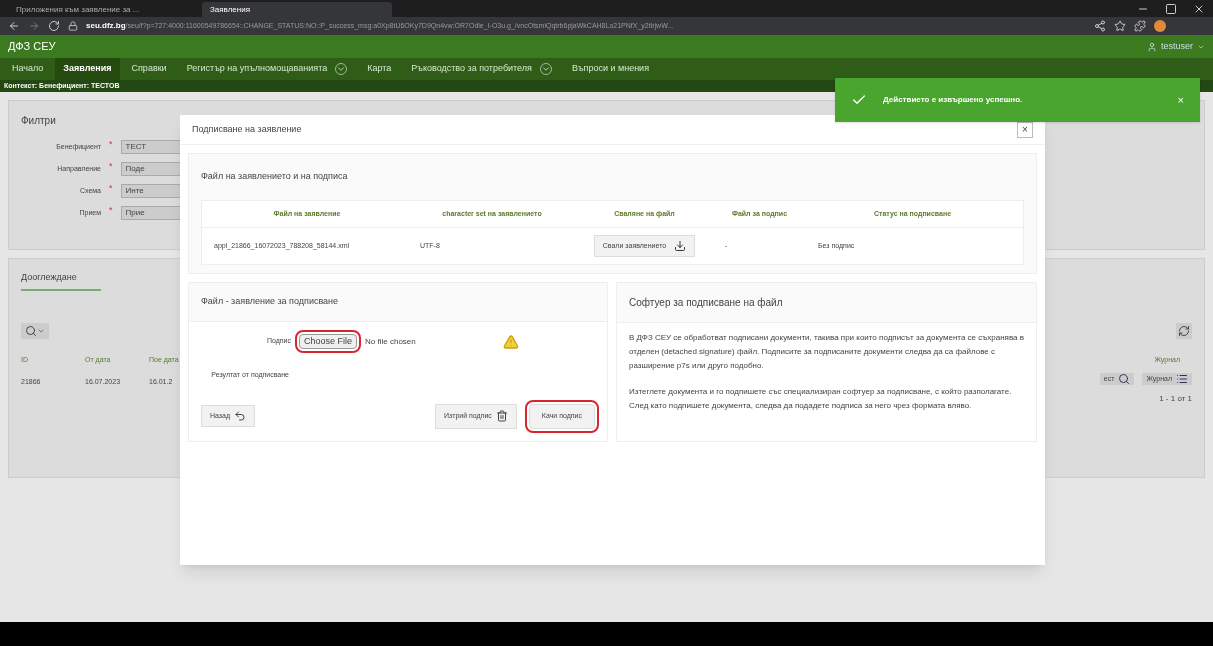 This screenshot has height=646, width=1213. I want to click on select-field: Поде, so click(150, 169).